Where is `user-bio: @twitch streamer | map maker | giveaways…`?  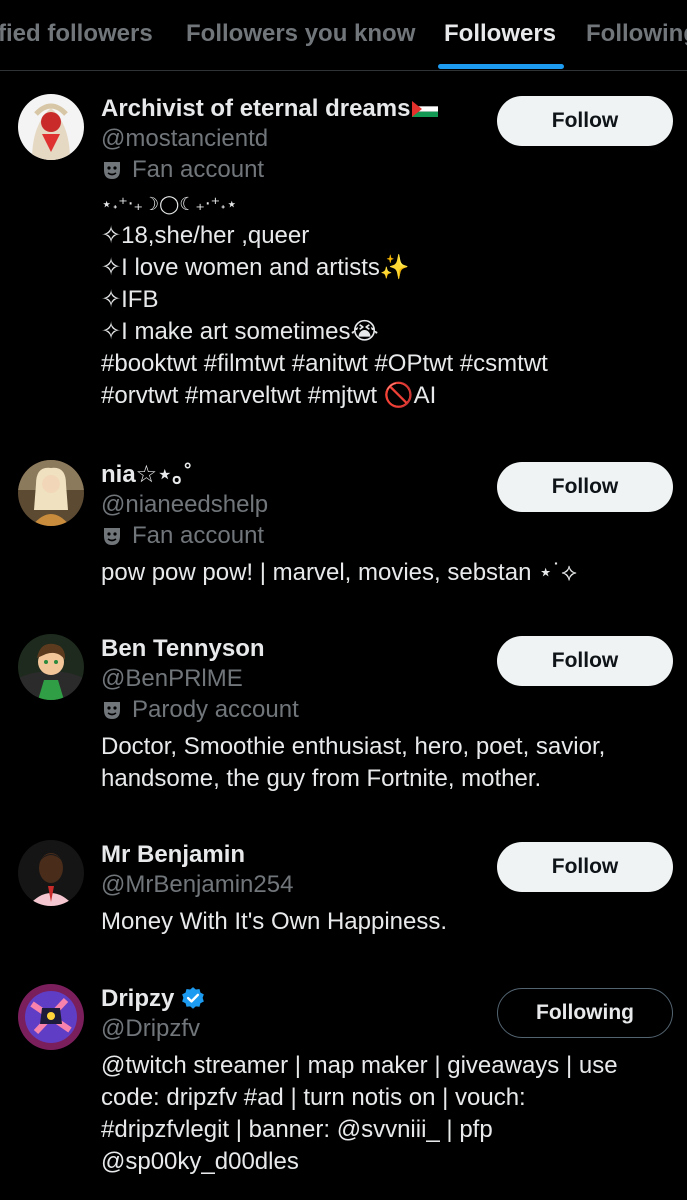 user-bio: @twitch streamer | map maker | giveaways… is located at coordinates (381, 1114).